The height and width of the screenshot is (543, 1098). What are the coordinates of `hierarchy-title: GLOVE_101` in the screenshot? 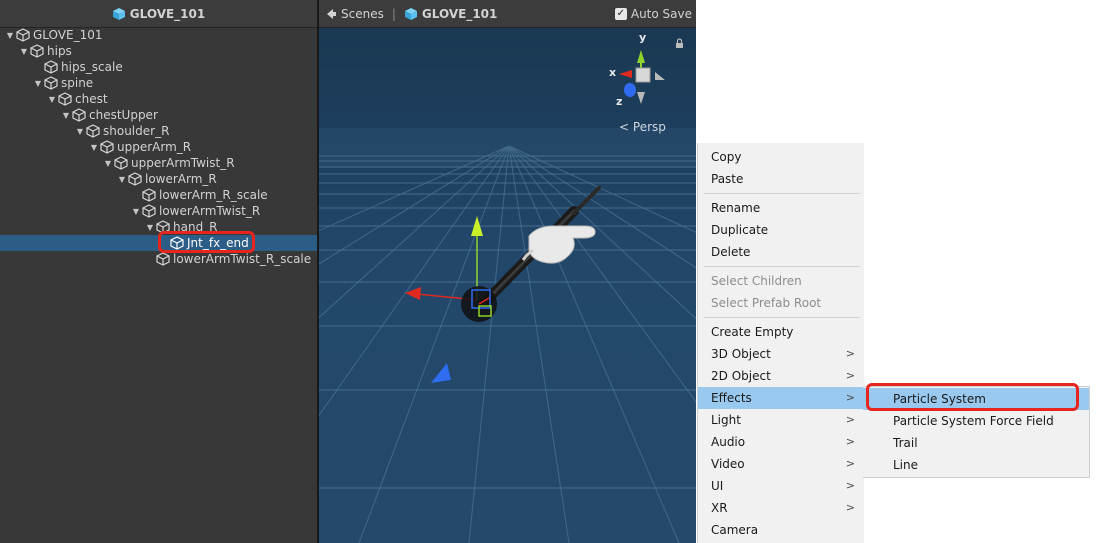 It's located at (167, 13).